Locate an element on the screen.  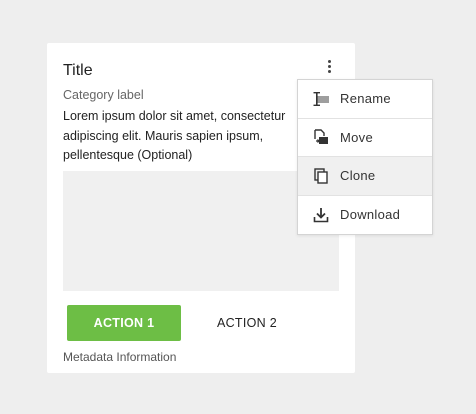
menu-item-clone: Clone is located at coordinates (365, 176).